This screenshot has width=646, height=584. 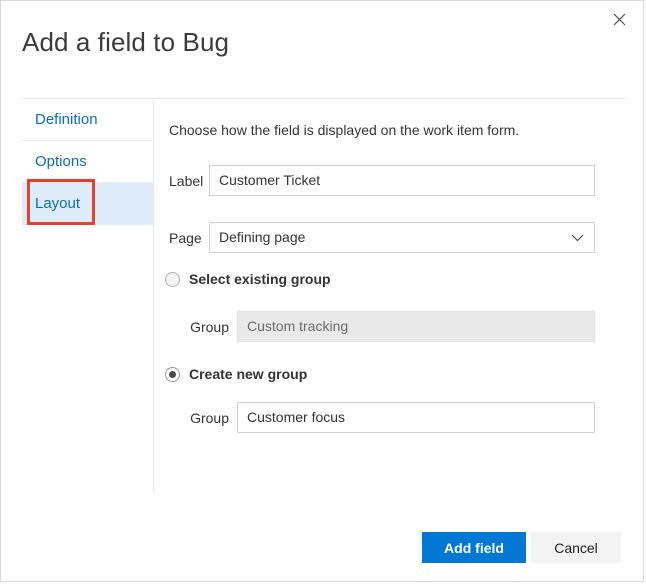 I want to click on create-new-group-radio: Create new group, so click(x=236, y=374).